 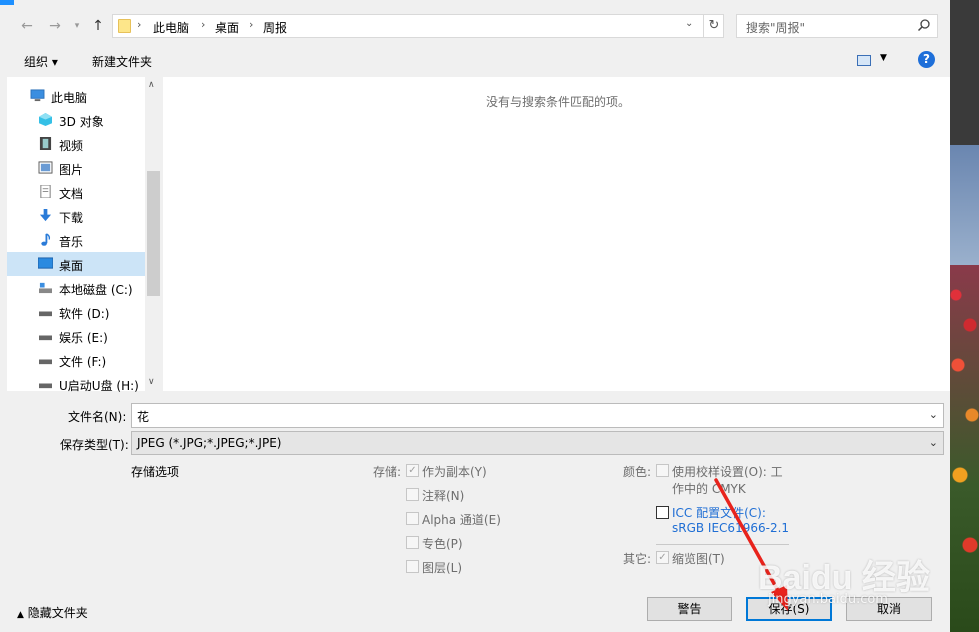 What do you see at coordinates (637, 559) in the screenshot?
I see `other-label: 其它:` at bounding box center [637, 559].